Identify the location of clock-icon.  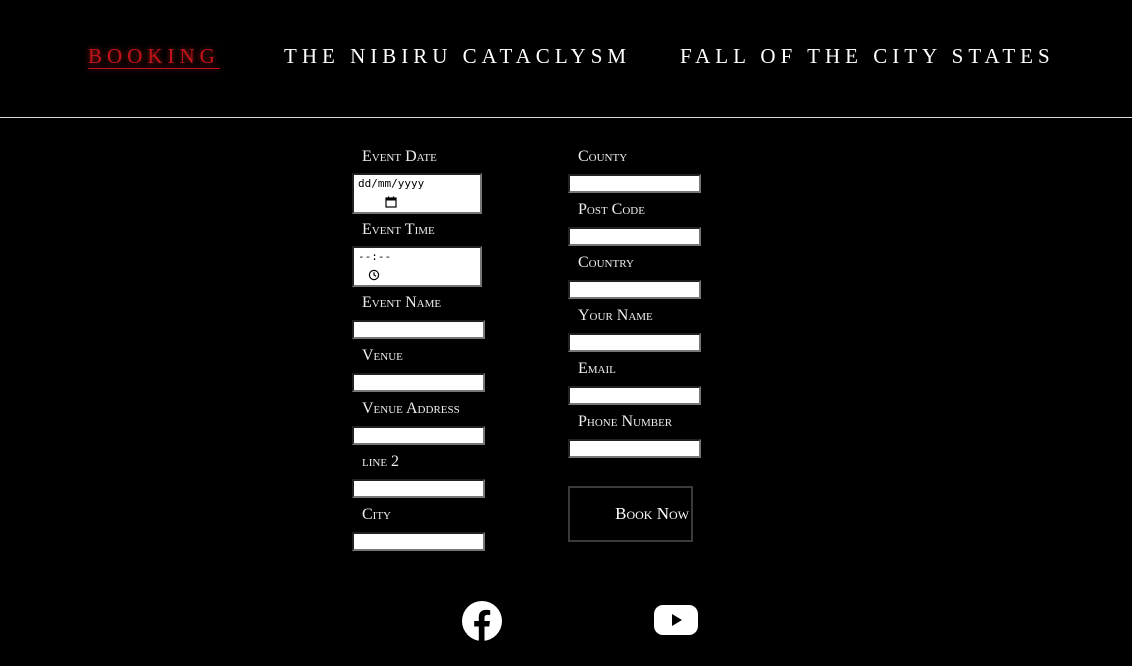
(374, 275).